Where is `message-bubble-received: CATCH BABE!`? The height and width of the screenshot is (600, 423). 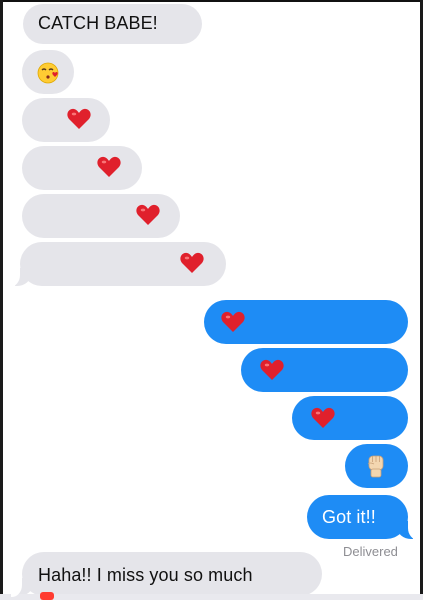 message-bubble-received: CATCH BABE! is located at coordinates (112, 24).